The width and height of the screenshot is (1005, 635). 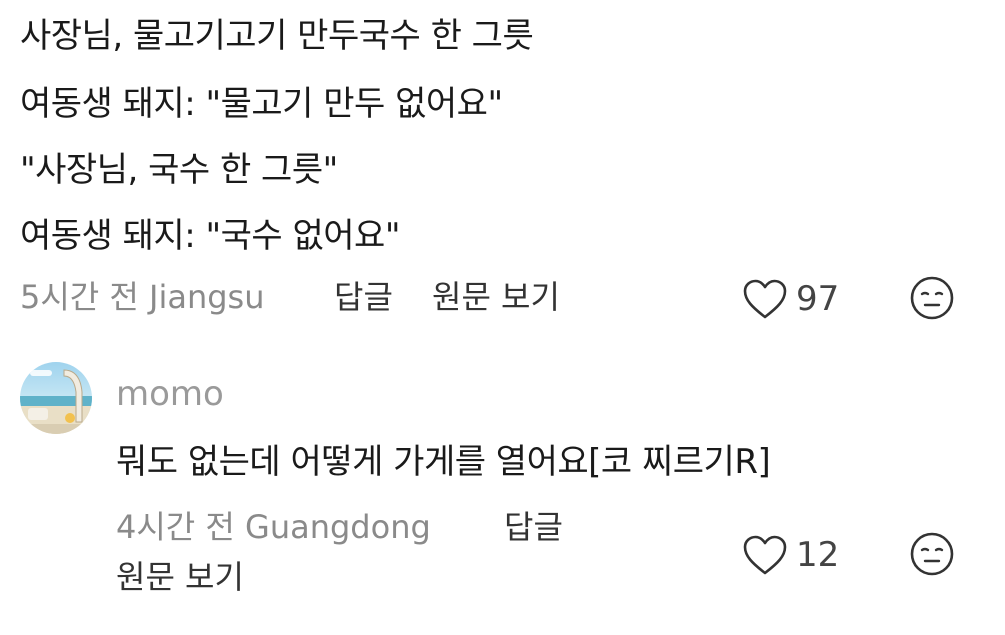 I want to click on reply-like-button: 12, so click(x=790, y=555).